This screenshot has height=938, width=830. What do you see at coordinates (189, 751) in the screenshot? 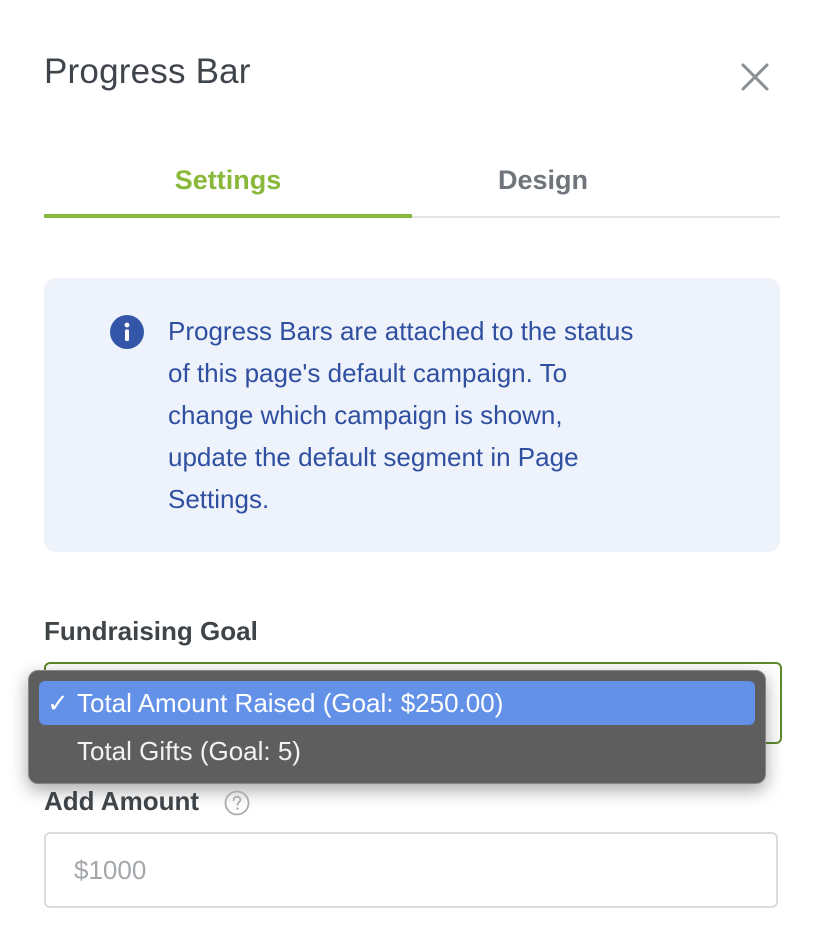
I see `option-label: Total Gifts (Goal: 5)` at bounding box center [189, 751].